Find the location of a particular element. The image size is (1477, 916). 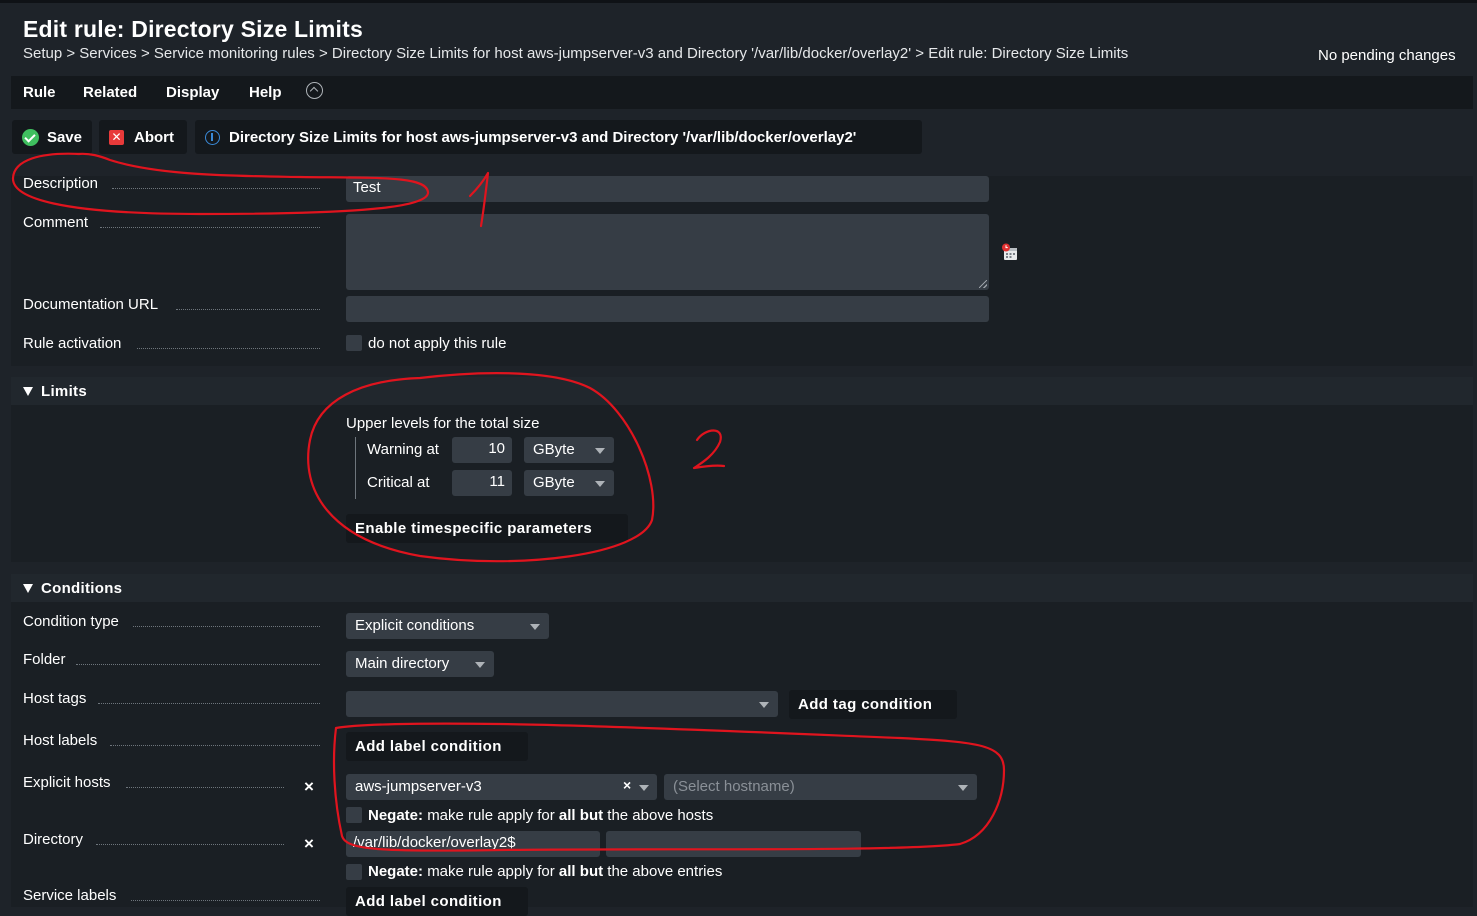

host-tags-select is located at coordinates (562, 704).